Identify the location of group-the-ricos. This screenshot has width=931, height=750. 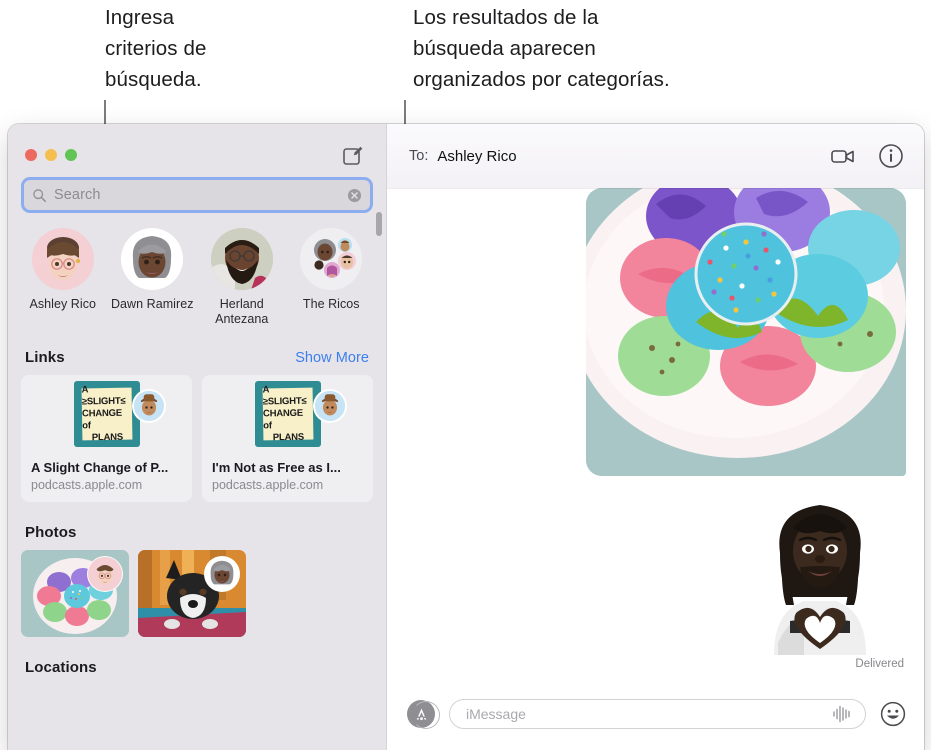
(331, 259).